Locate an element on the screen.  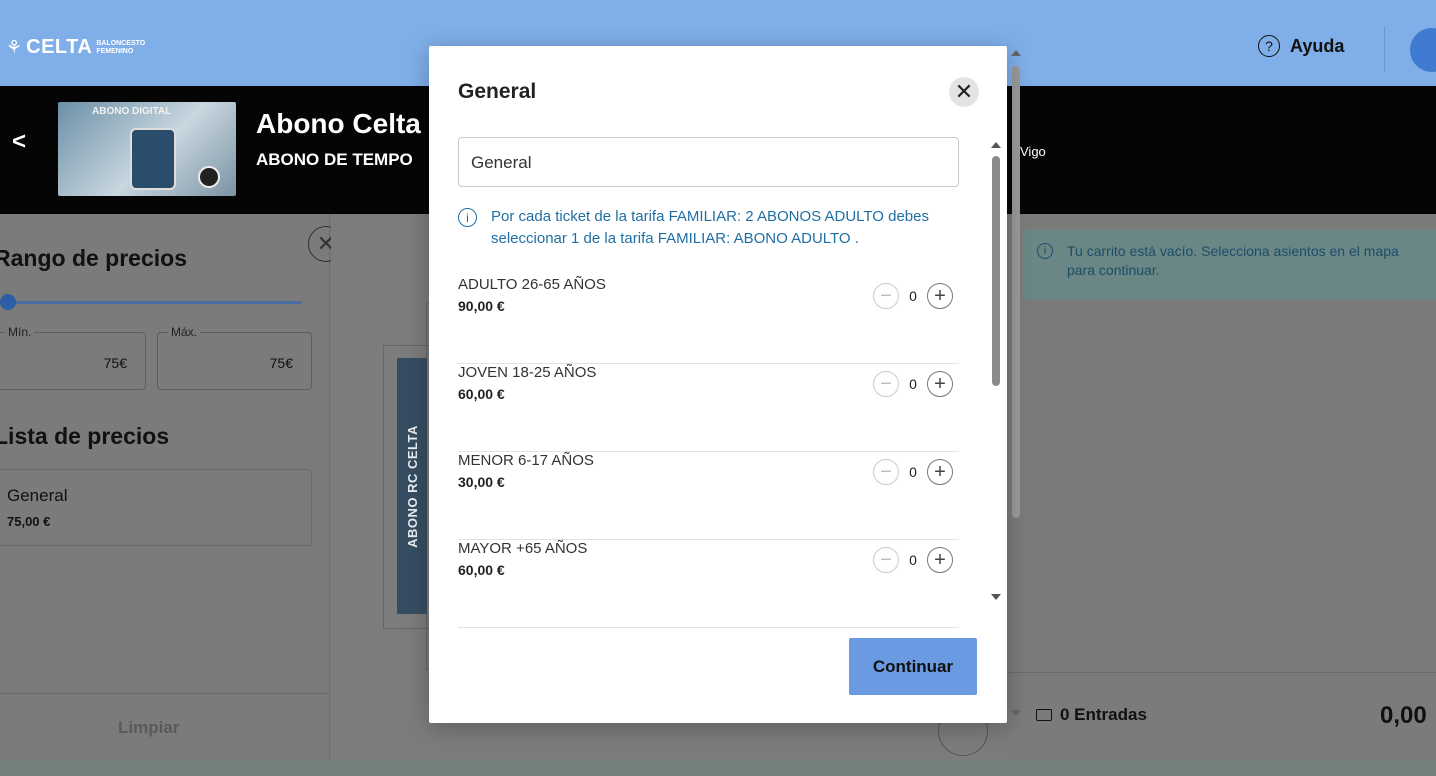
help-icon: ? is located at coordinates (1269, 46).